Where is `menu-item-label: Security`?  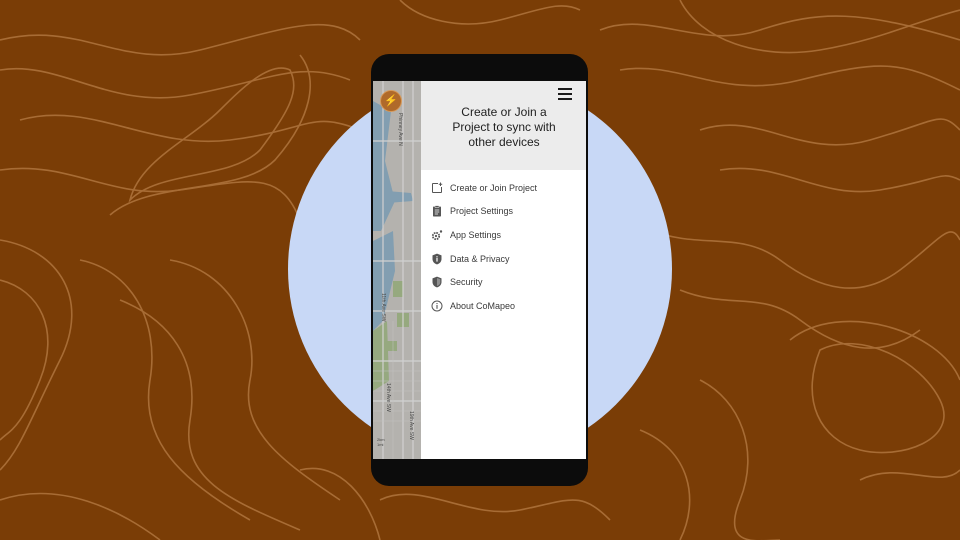
menu-item-label: Security is located at coordinates (466, 282).